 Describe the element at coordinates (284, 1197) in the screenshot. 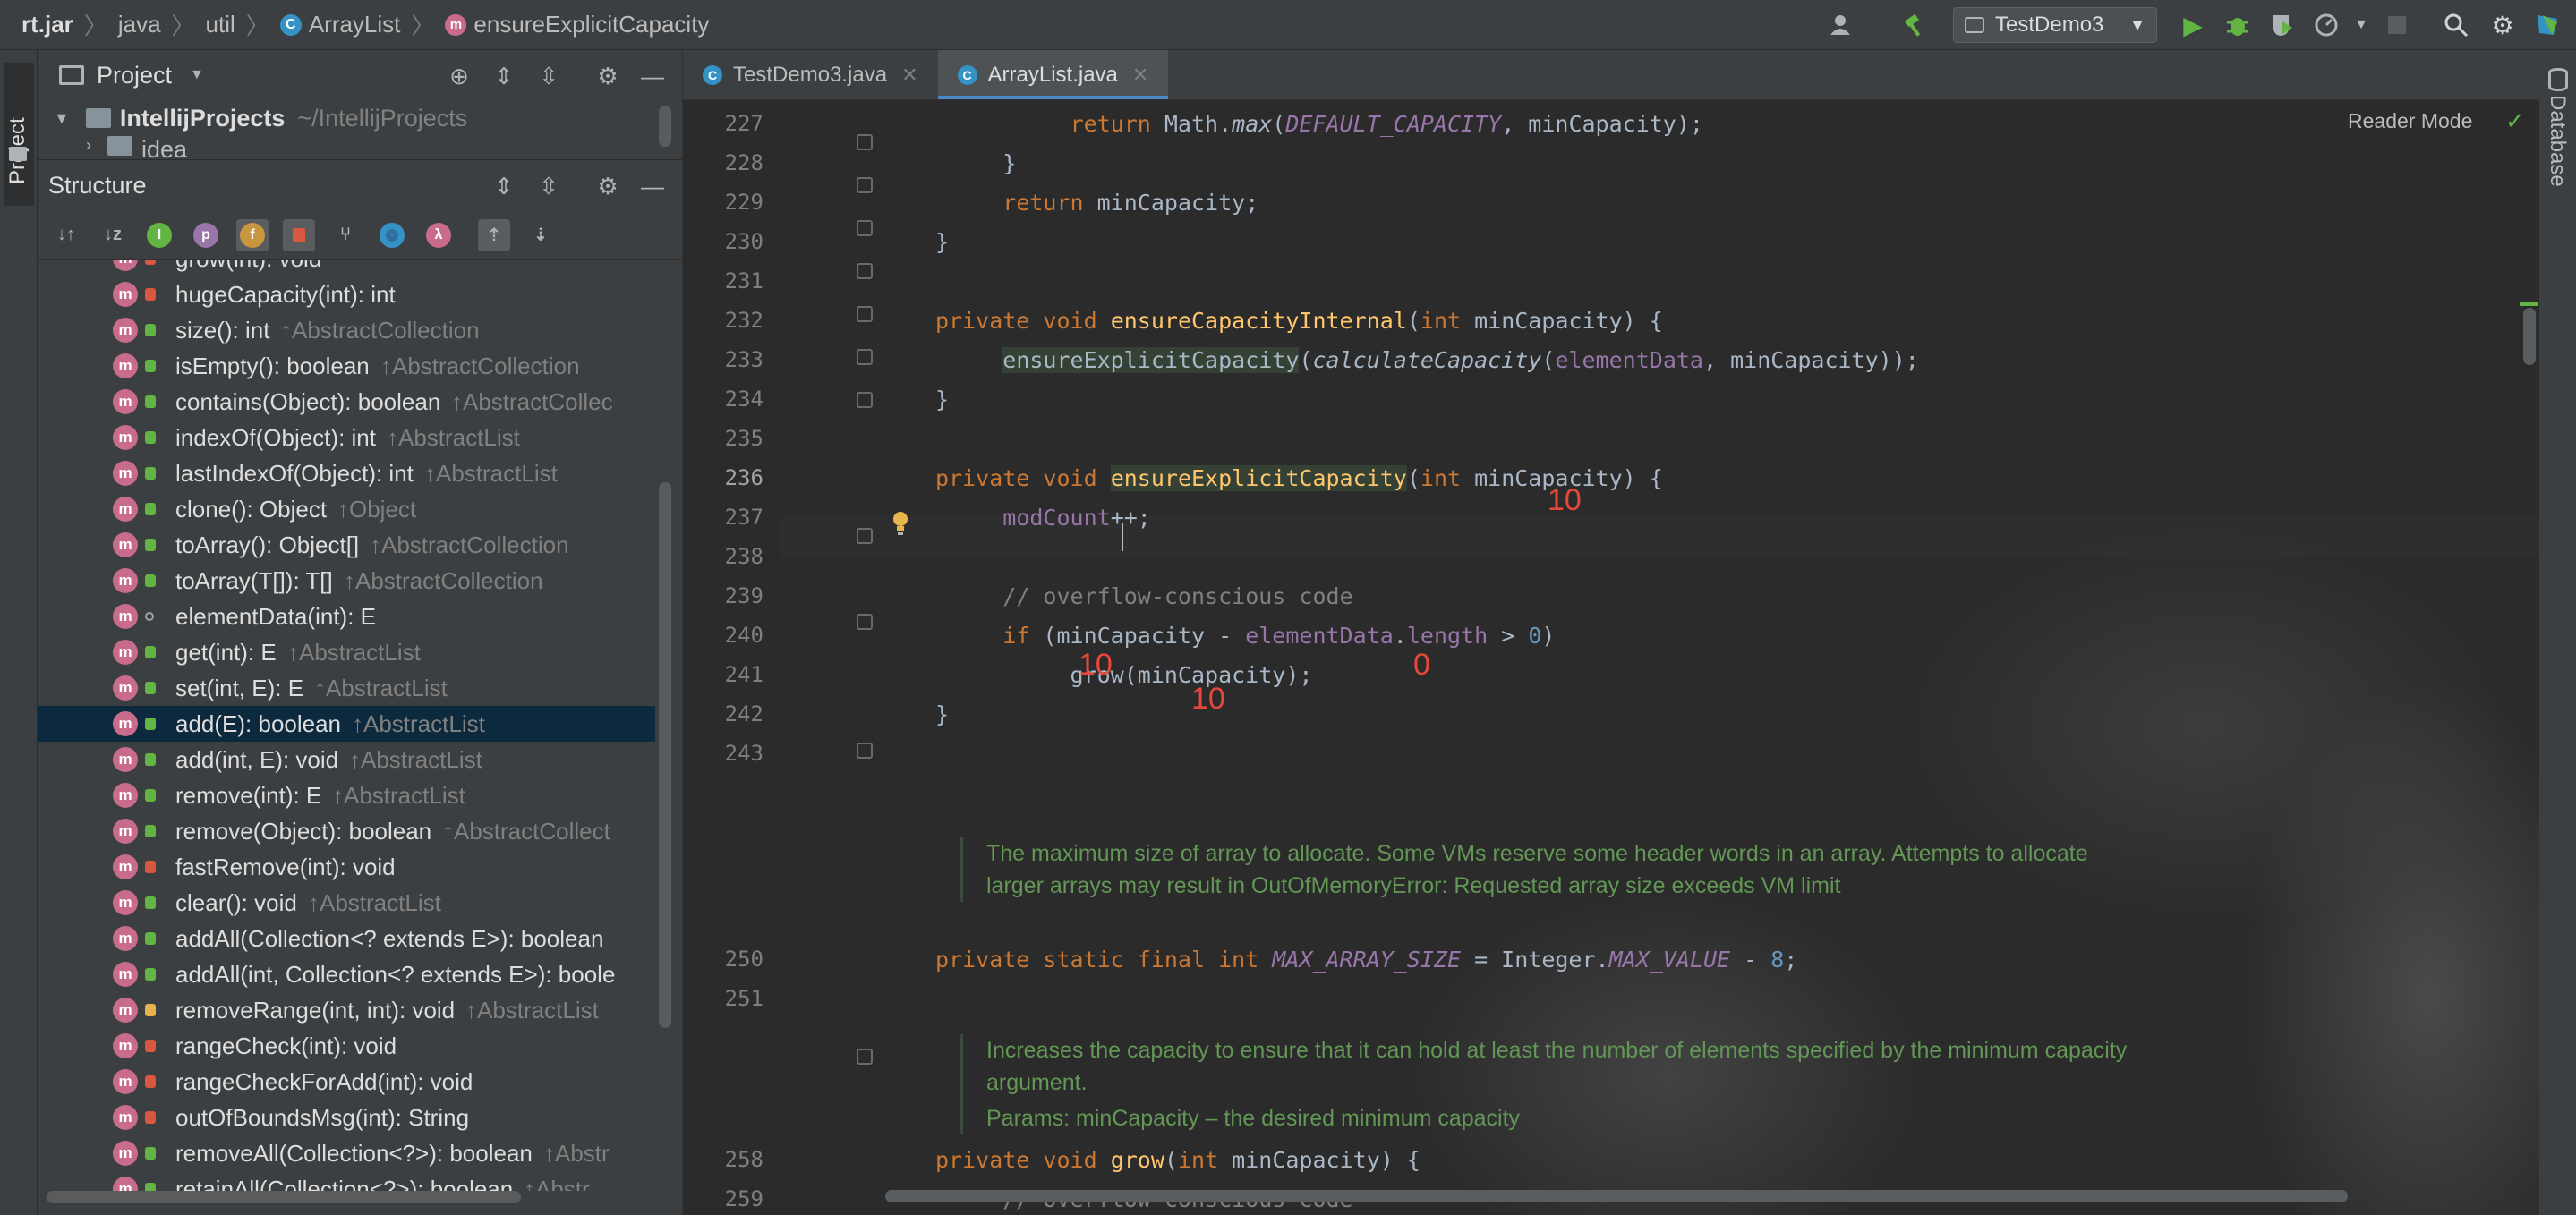

I see `structure-horizontal-scrollbar` at that location.